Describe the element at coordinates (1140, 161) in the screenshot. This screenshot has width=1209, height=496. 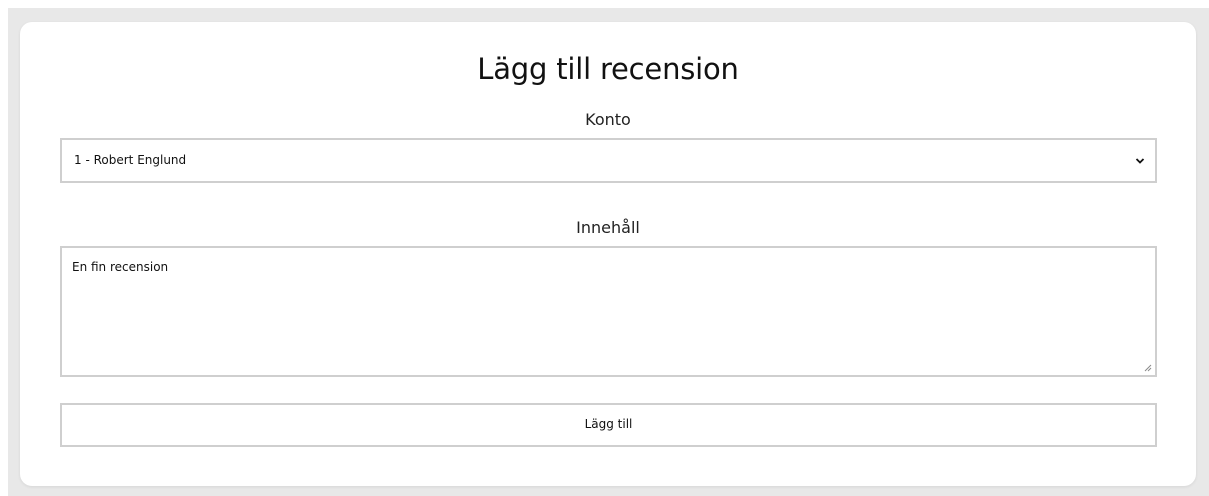
I see `chevron-down-icon` at that location.